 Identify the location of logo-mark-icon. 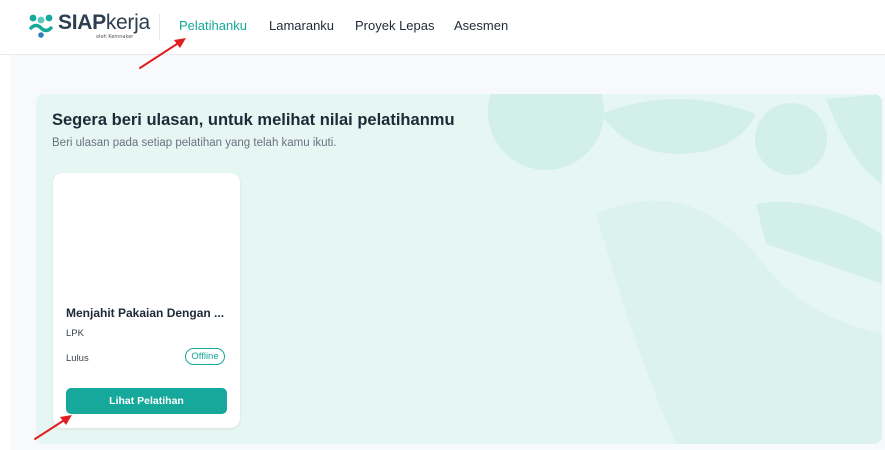
(41, 26).